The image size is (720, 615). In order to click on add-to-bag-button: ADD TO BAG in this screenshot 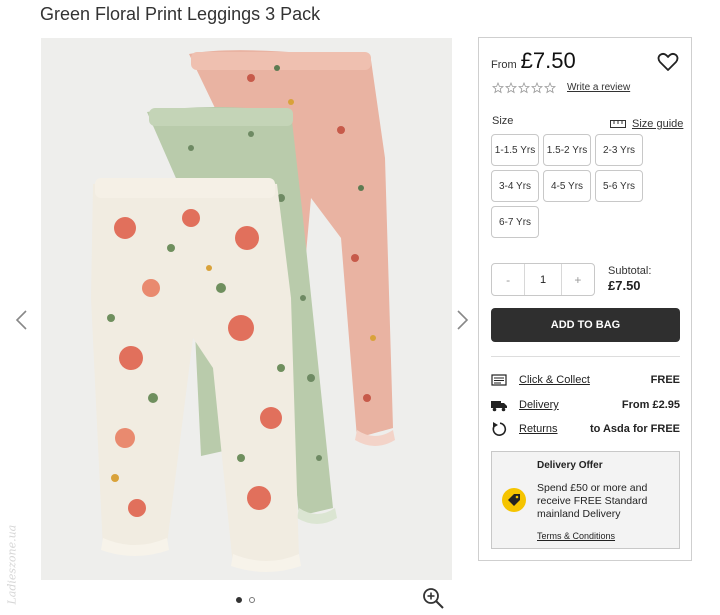, I will do `click(585, 325)`.